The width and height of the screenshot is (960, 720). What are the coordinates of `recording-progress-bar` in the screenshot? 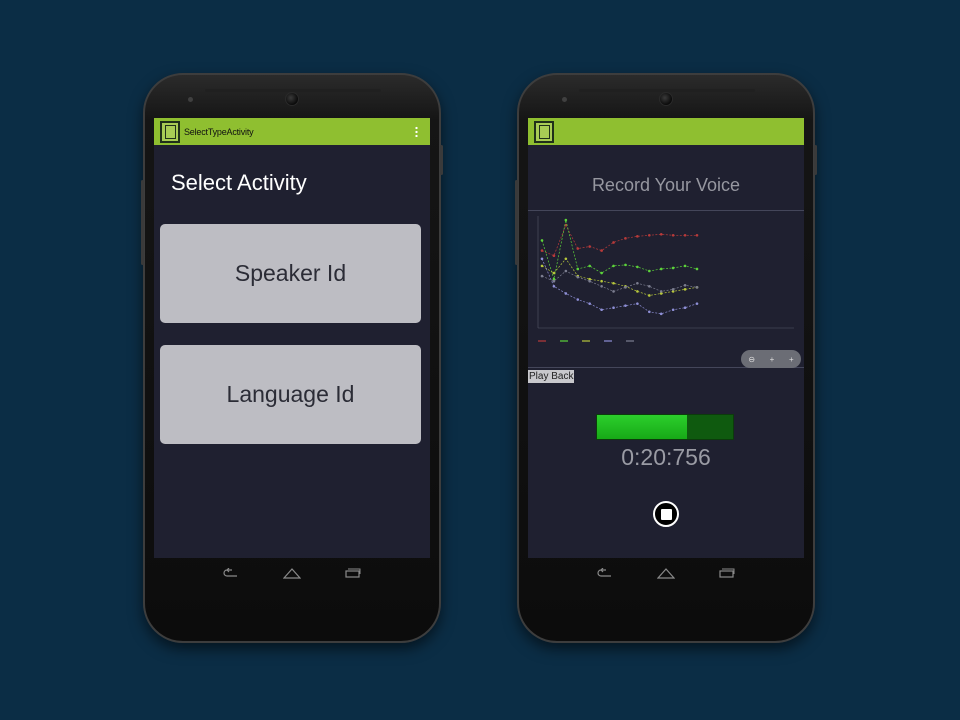 It's located at (665, 427).